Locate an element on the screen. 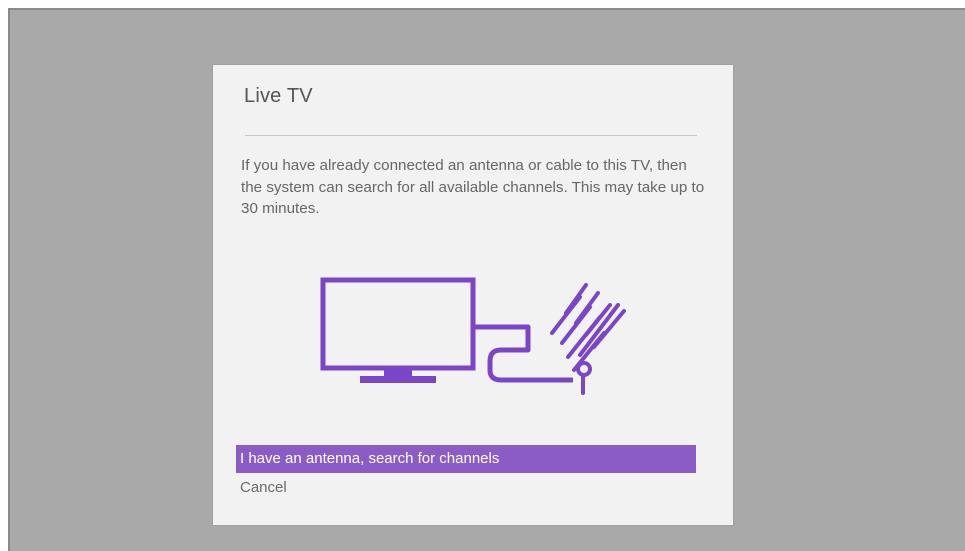 This screenshot has height=551, width=965. antenna-shape is located at coordinates (588, 339).